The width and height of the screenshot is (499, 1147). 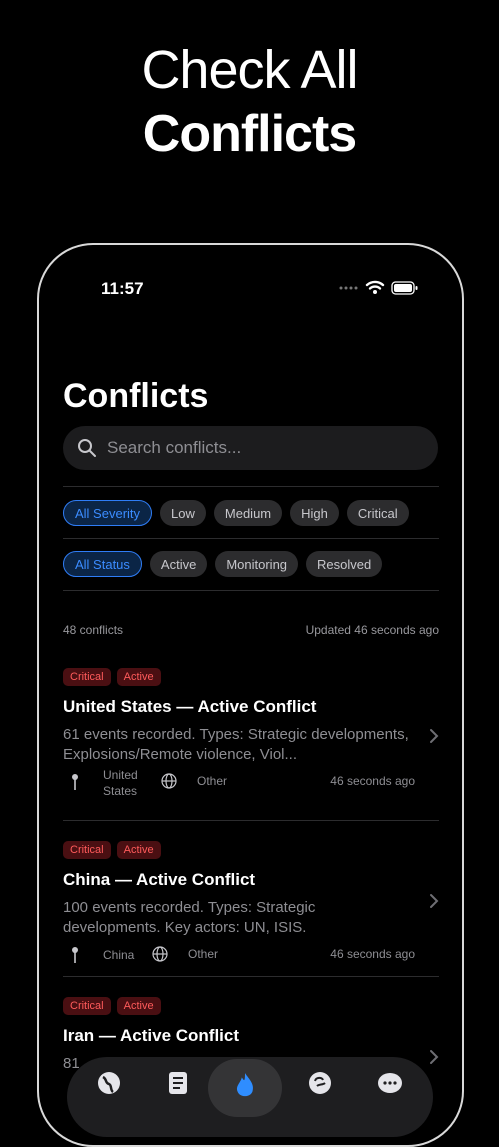 What do you see at coordinates (183, 513) in the screenshot?
I see `chip-low: Low` at bounding box center [183, 513].